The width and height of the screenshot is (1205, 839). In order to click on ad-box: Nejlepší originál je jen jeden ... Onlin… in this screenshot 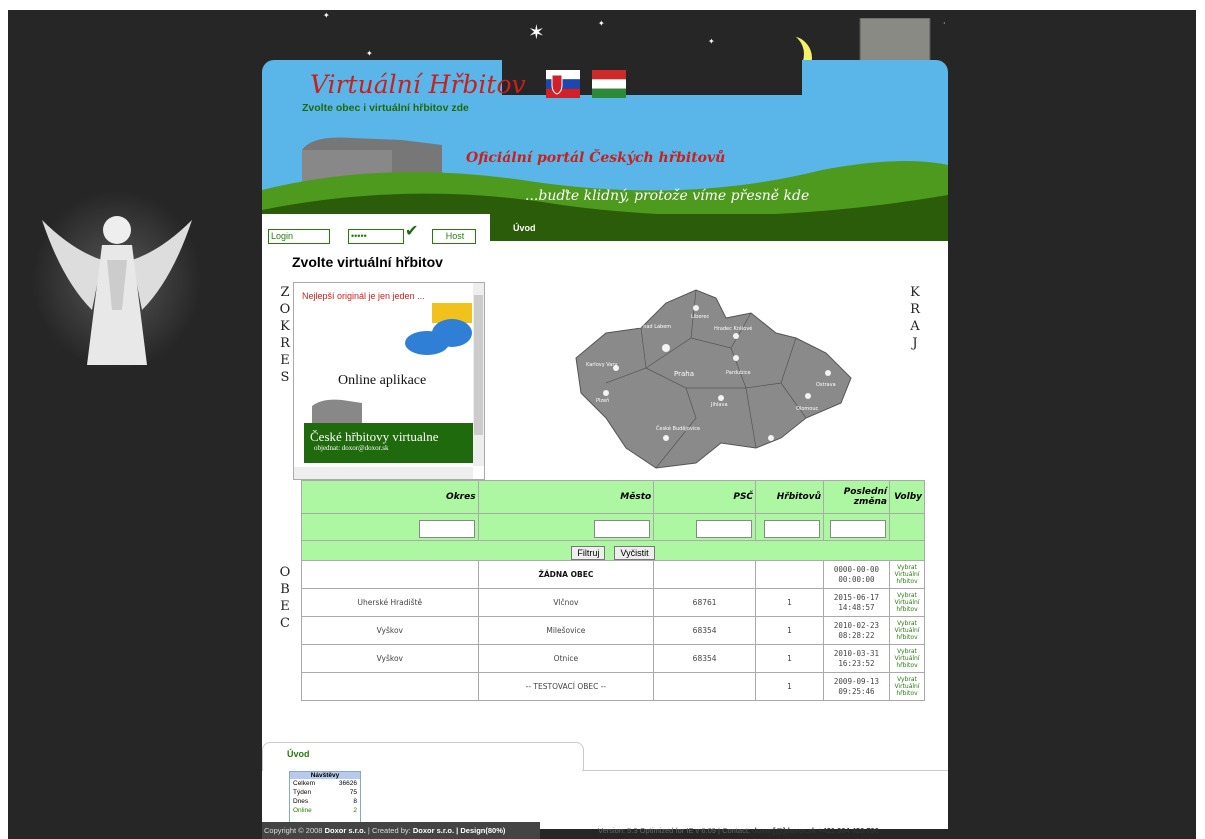, I will do `click(389, 381)`.